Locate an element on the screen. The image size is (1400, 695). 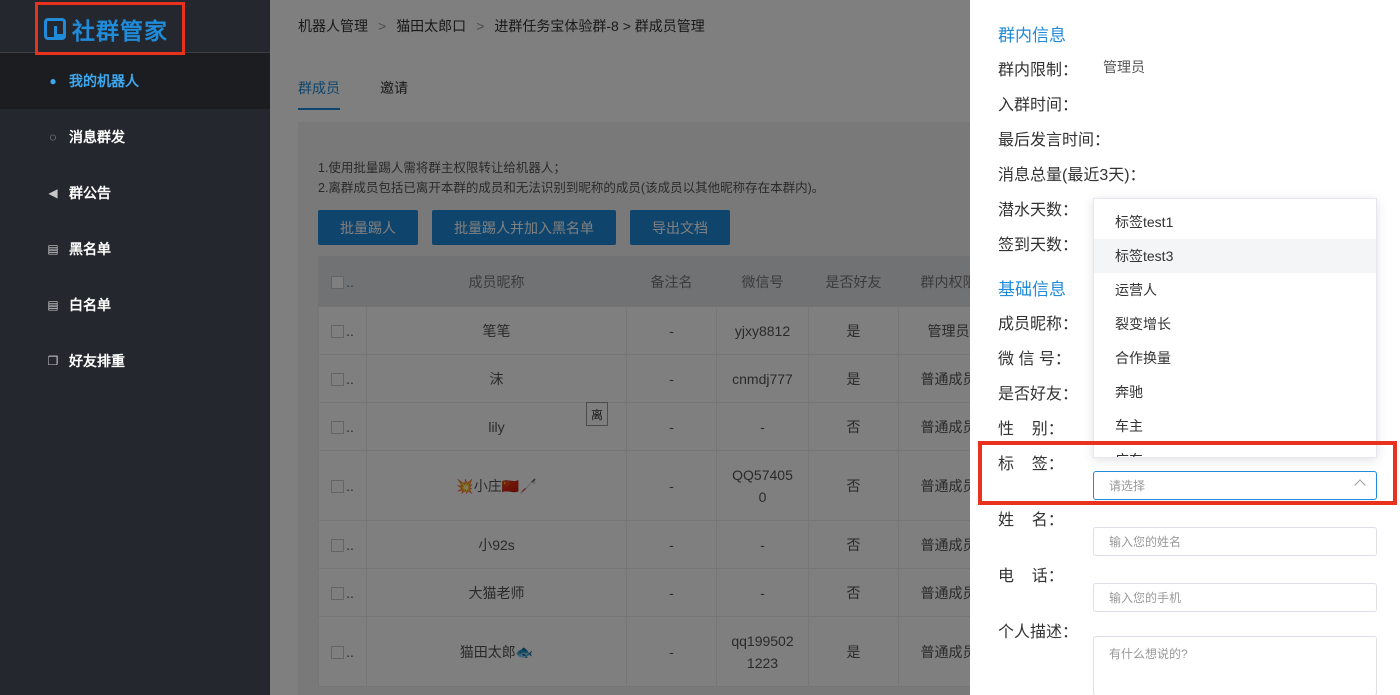
logo-mark-icon is located at coordinates (55, 28).